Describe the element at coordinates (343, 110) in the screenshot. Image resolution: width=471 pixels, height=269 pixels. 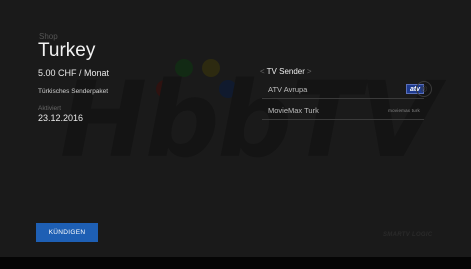
I see `sender-item-moviemax: MovieMax Turk moviemax turk` at that location.